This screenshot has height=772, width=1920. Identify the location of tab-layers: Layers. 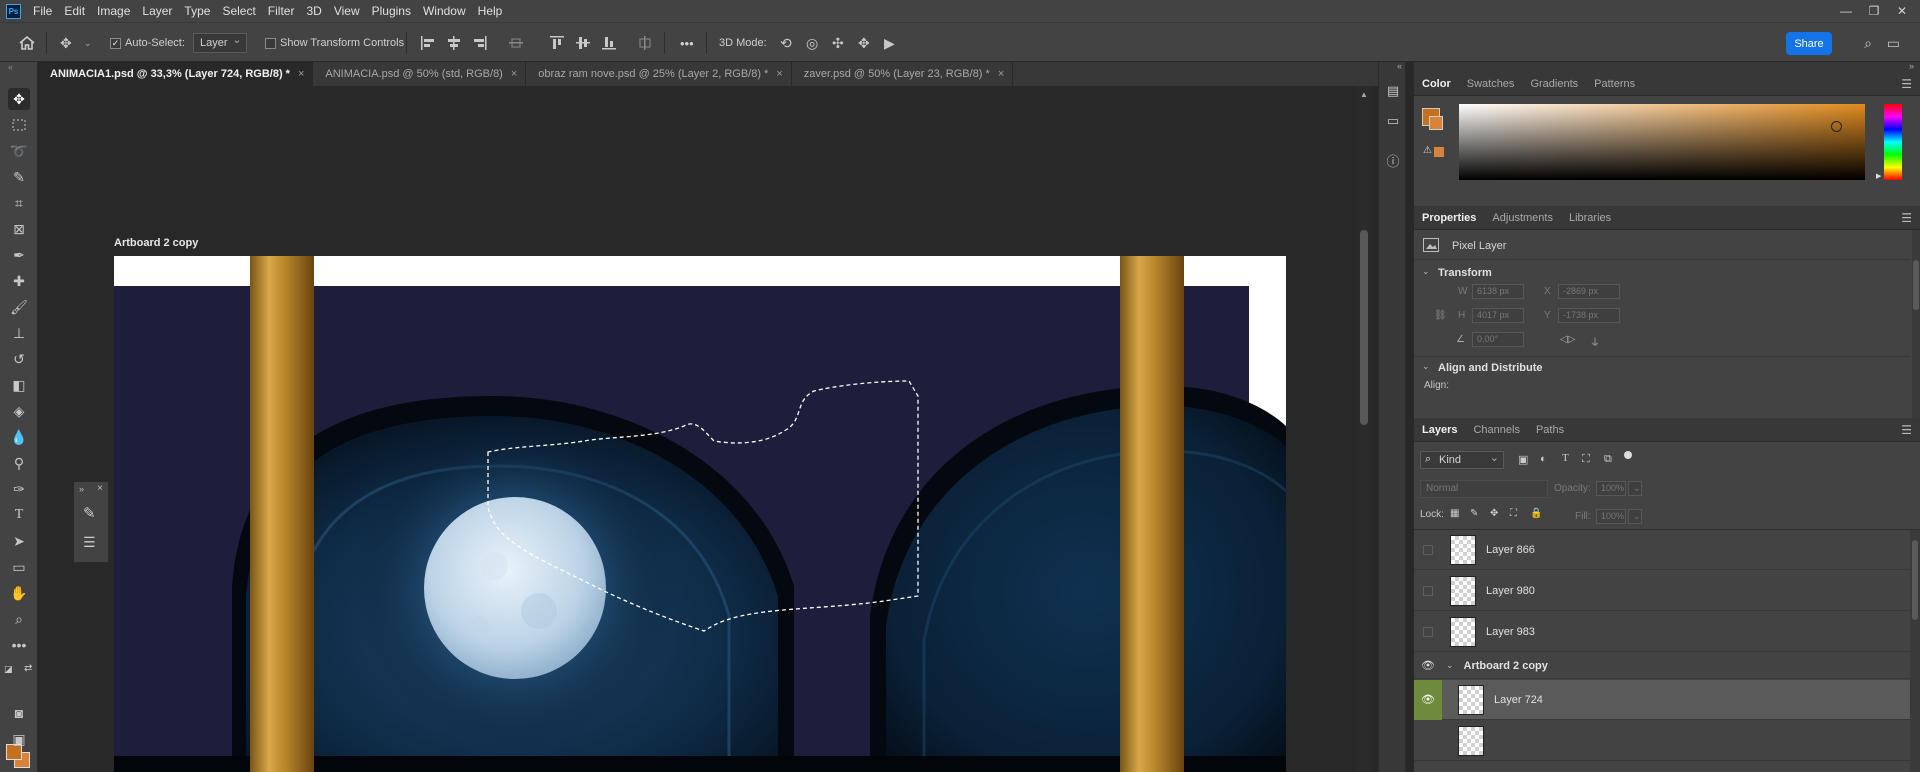
(1439, 430).